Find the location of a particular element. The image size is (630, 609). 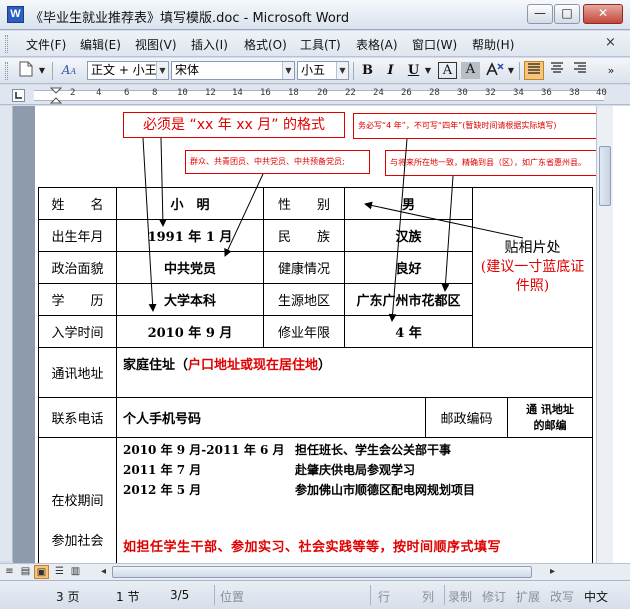

status-extend: 扩展 is located at coordinates (528, 596).